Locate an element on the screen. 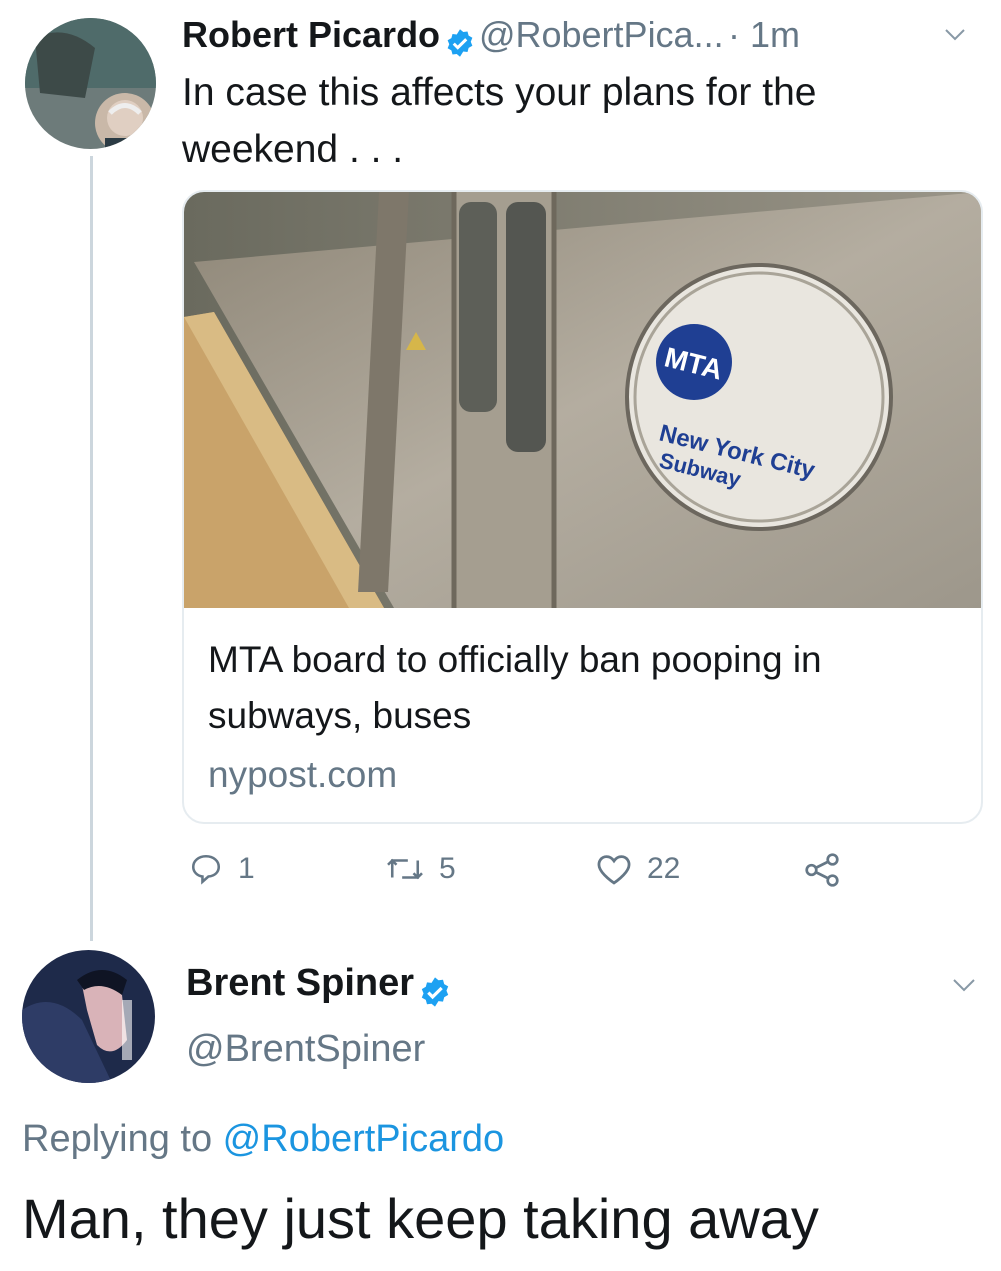 This screenshot has width=1001, height=1271. share-icon is located at coordinates (822, 870).